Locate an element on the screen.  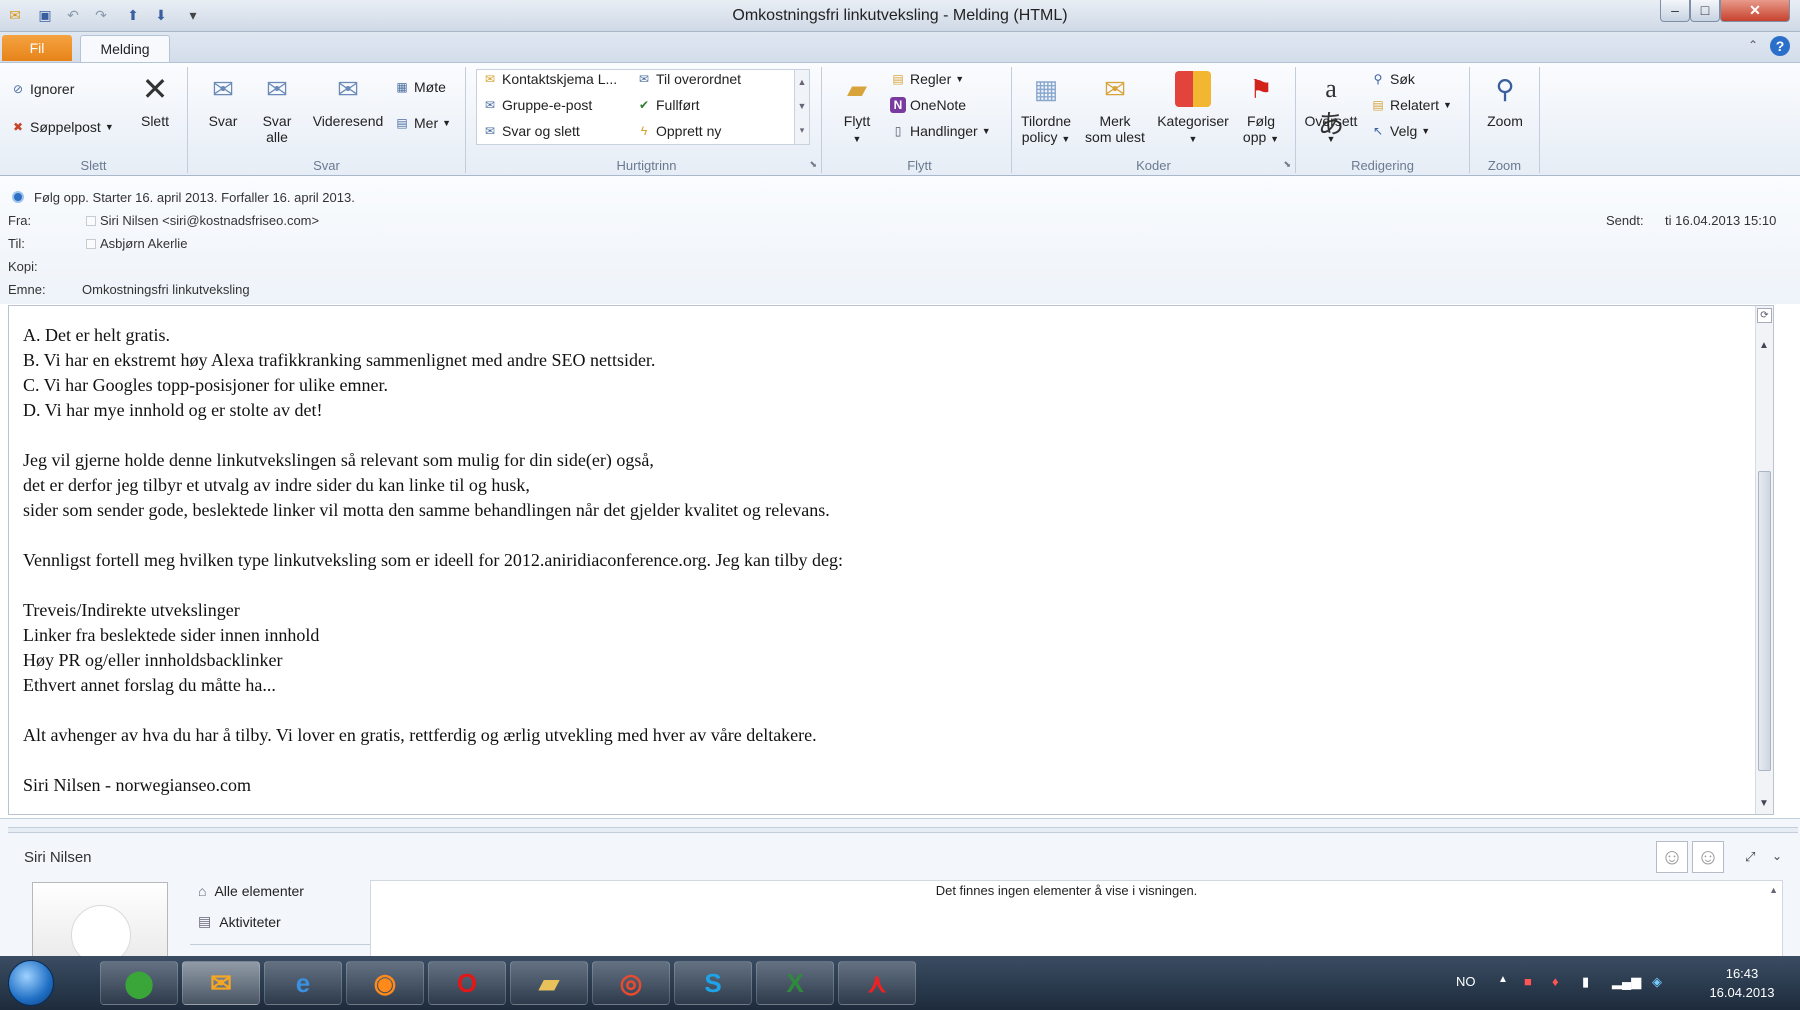
rules-button: ▤ Regler ▼ is located at coordinates (927, 79).